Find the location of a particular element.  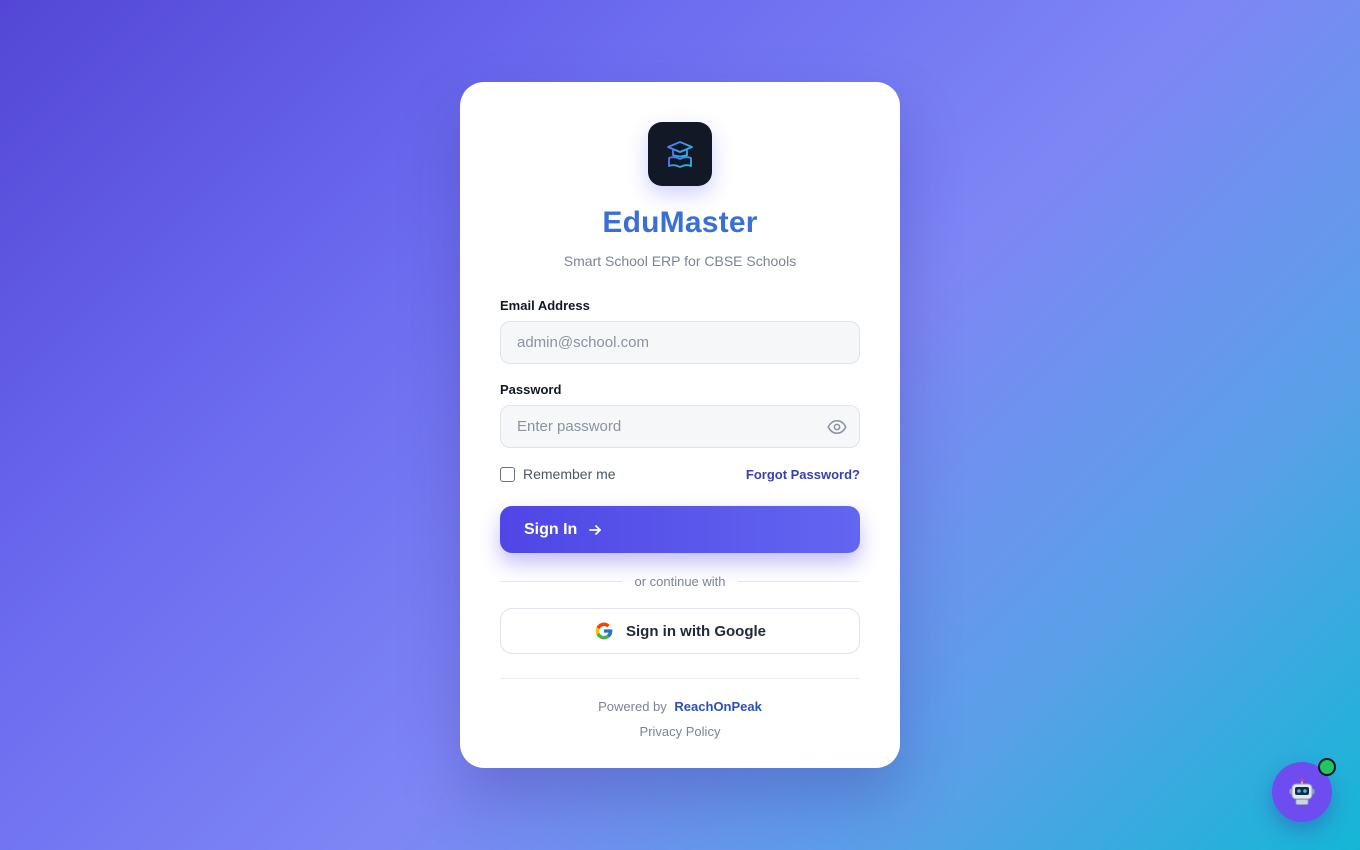

privacy-policy-link: Privacy Policy is located at coordinates (680, 731).